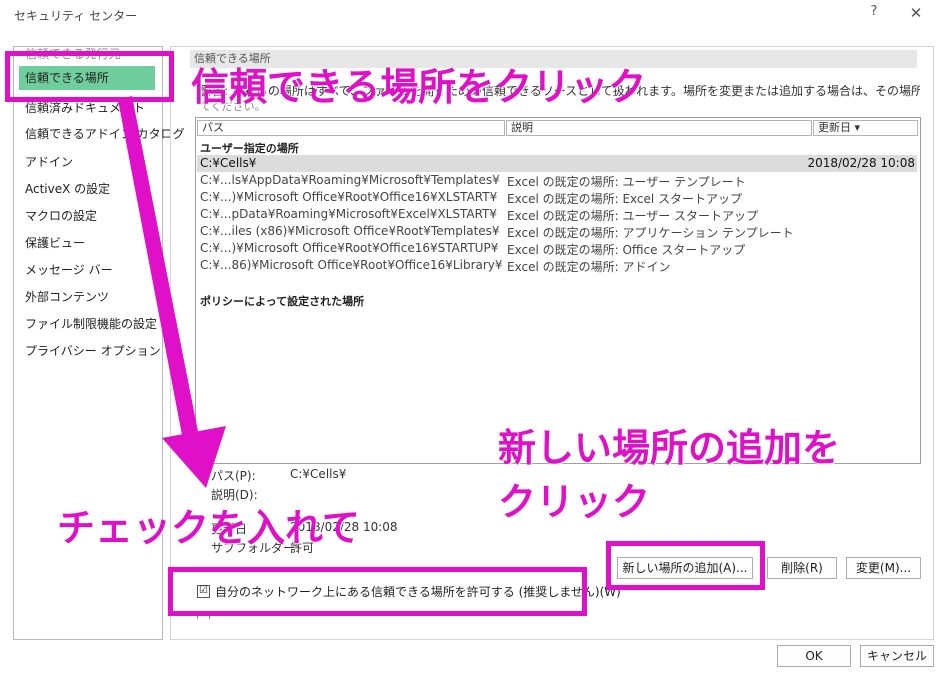 This screenshot has width=940, height=674. Describe the element at coordinates (228, 163) in the screenshot. I see `row-path: C:¥Cells¥` at that location.